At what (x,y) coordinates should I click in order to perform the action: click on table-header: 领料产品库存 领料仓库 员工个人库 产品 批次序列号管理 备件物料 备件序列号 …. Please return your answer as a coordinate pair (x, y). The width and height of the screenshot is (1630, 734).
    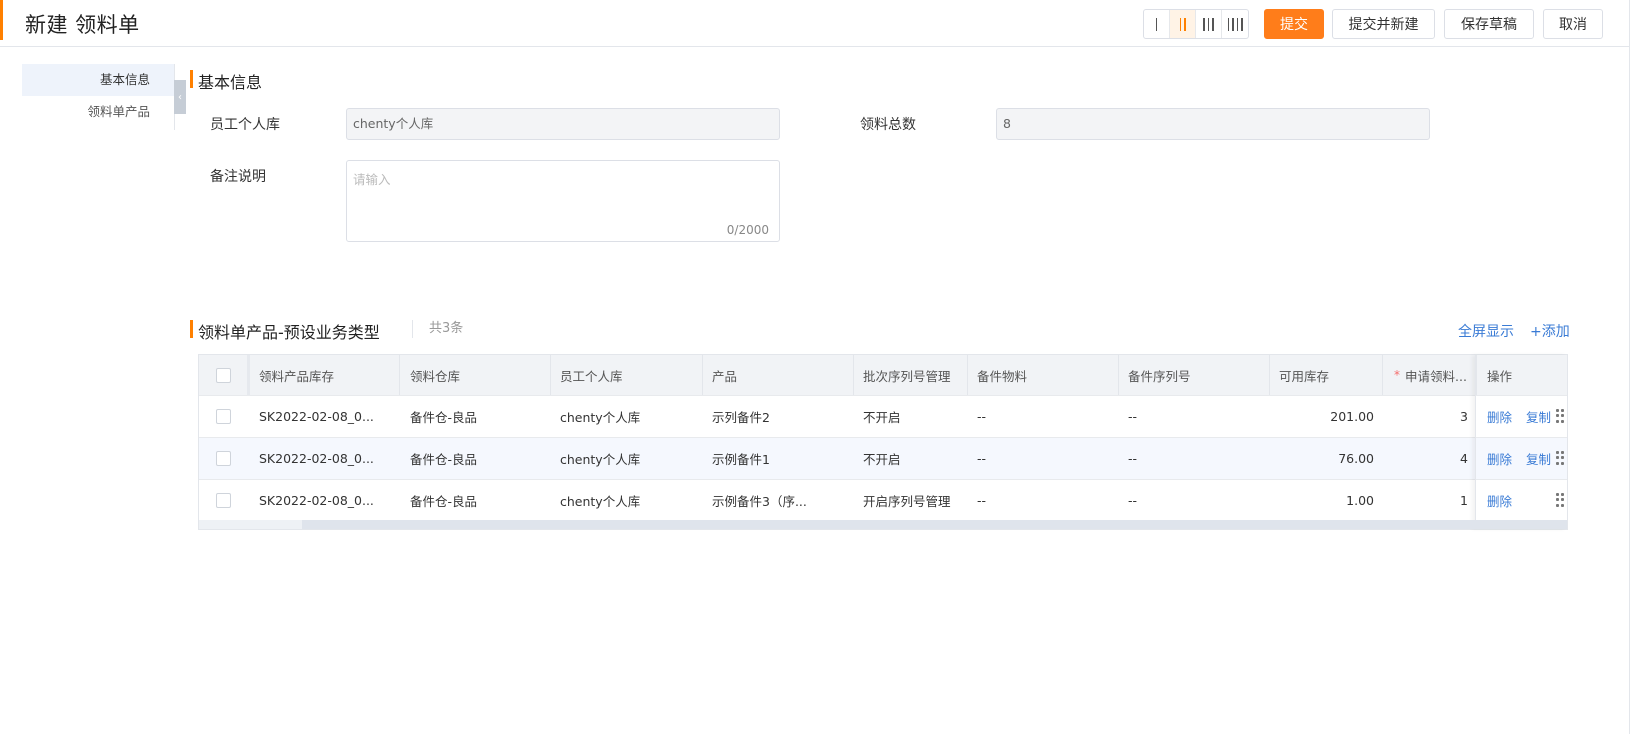
    Looking at the image, I should click on (883, 375).